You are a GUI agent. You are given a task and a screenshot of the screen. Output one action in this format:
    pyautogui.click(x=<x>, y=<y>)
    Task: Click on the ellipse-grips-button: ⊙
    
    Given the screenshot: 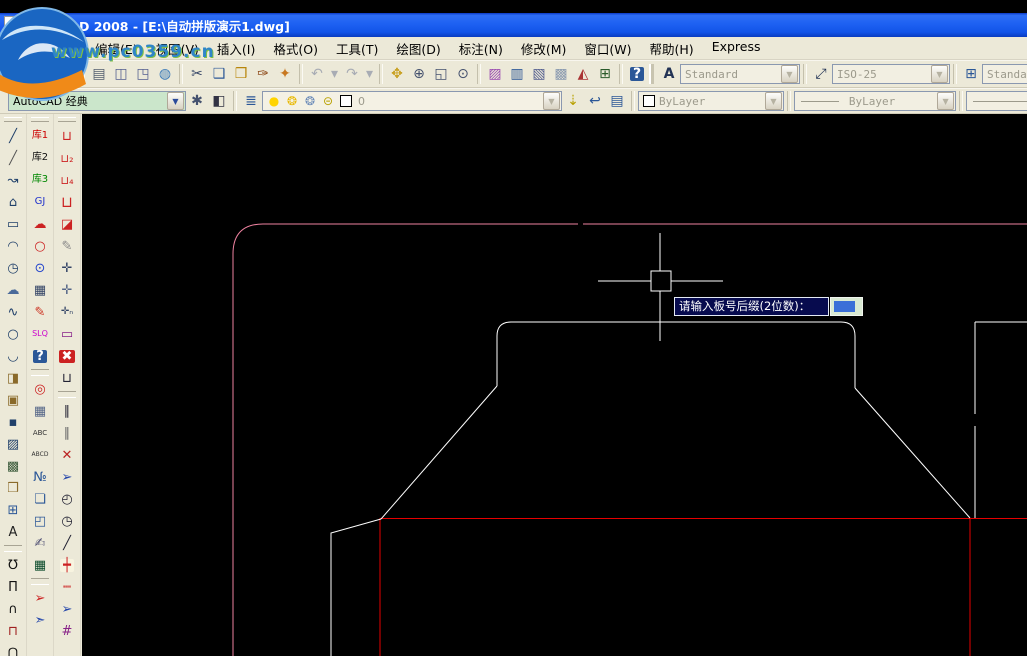 What is the action you would take?
    pyautogui.click(x=40, y=268)
    